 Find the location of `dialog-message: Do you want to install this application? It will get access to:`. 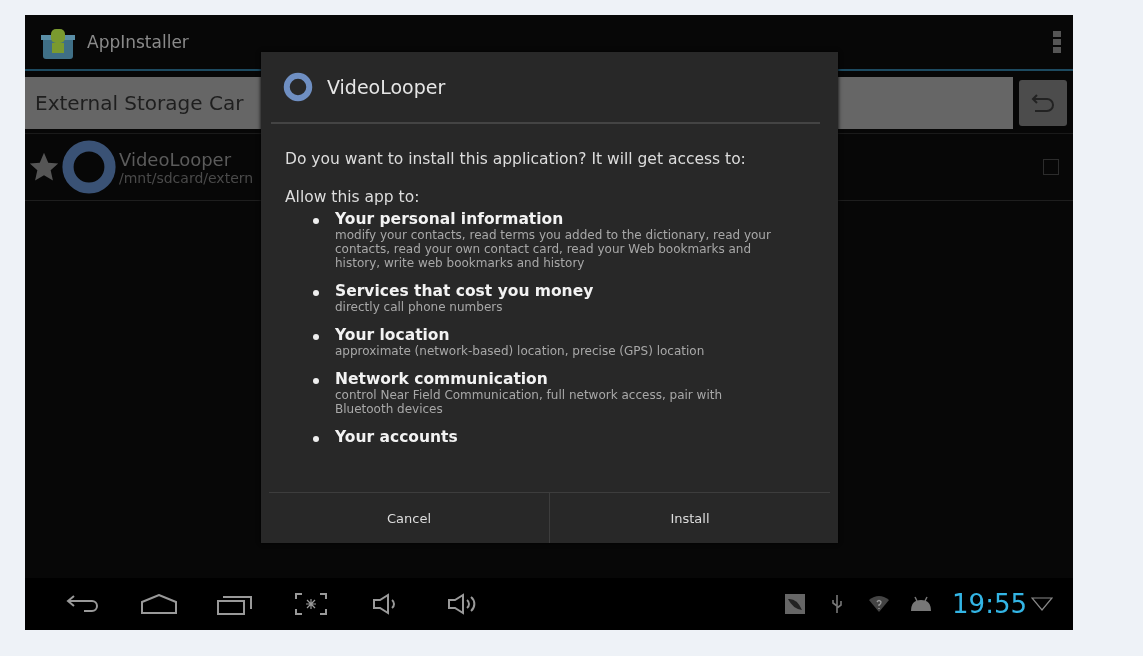

dialog-message: Do you want to install this application? It will get access to: is located at coordinates (516, 159).